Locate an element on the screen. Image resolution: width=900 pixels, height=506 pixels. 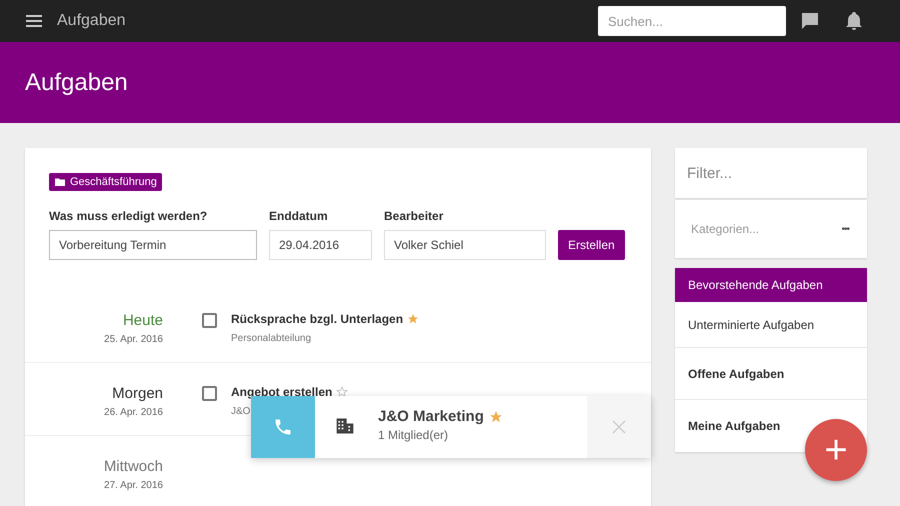
notifications-icon is located at coordinates (854, 21).